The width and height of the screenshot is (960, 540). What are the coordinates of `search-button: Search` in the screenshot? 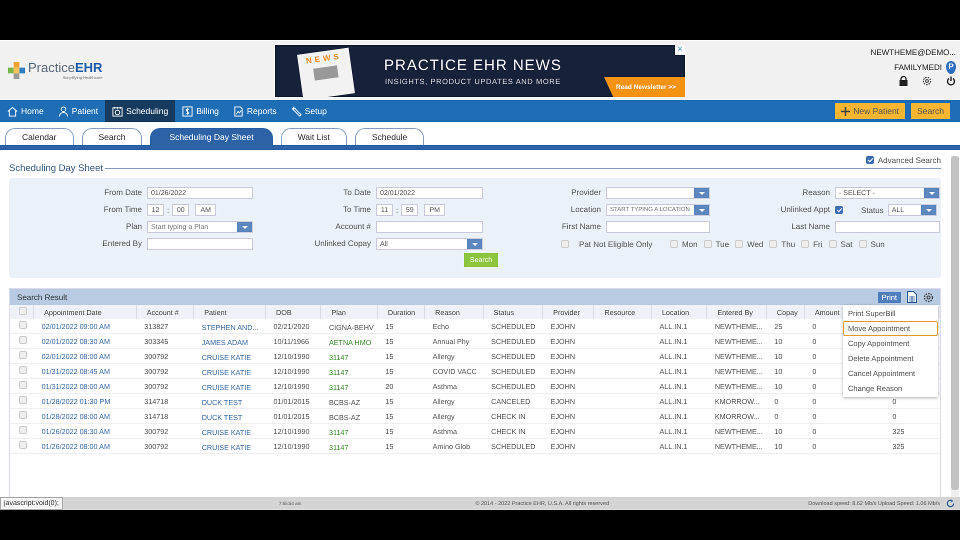 It's located at (930, 111).